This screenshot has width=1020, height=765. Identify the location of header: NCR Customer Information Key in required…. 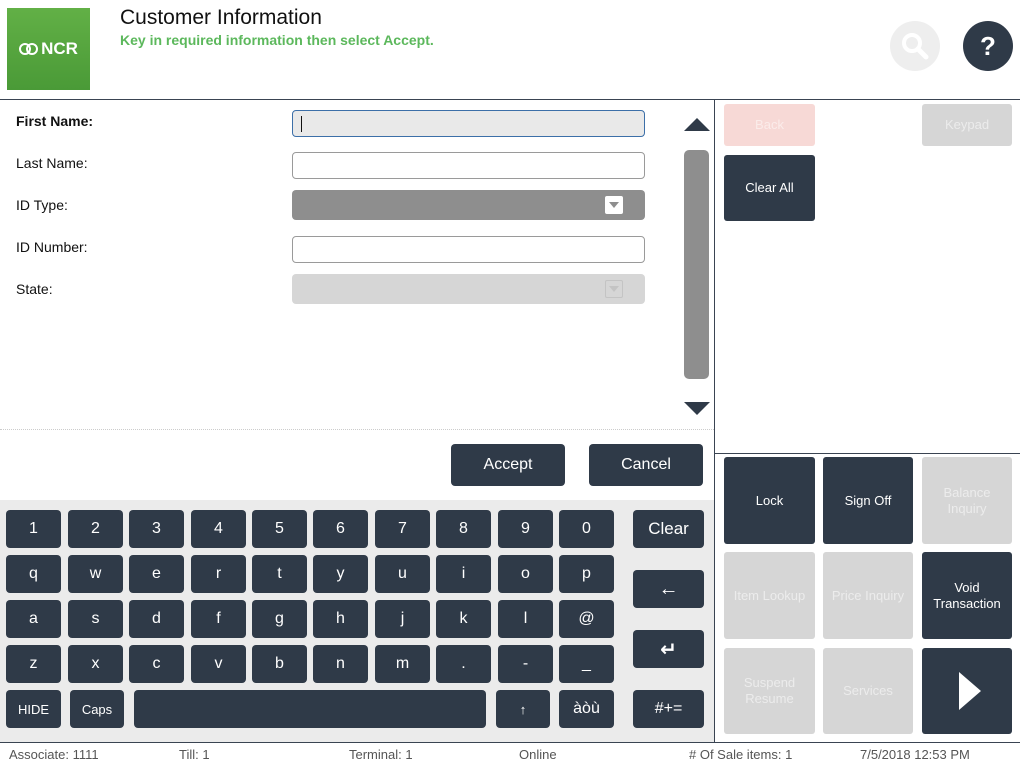
(510, 50).